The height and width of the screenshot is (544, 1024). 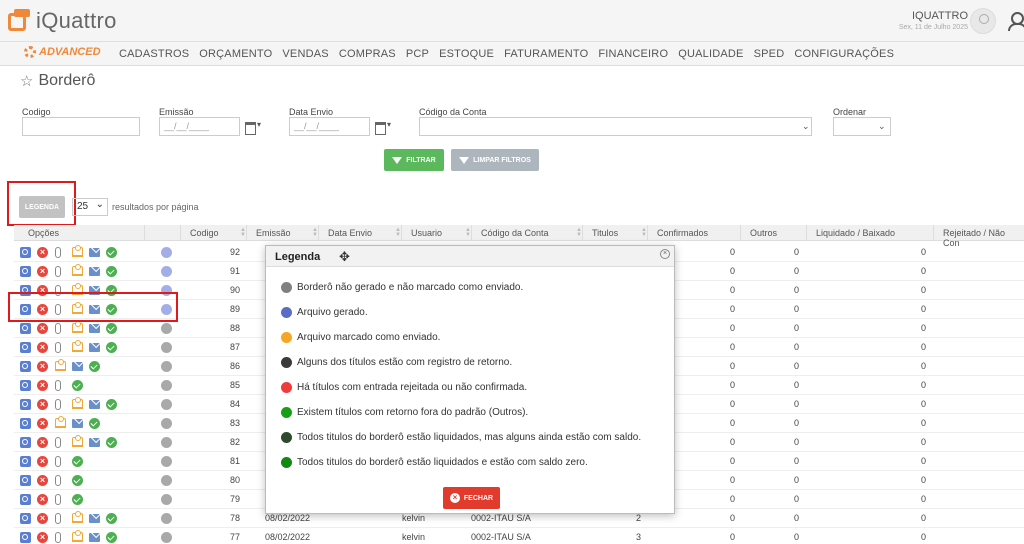 I want to click on avatar, so click(x=983, y=21).